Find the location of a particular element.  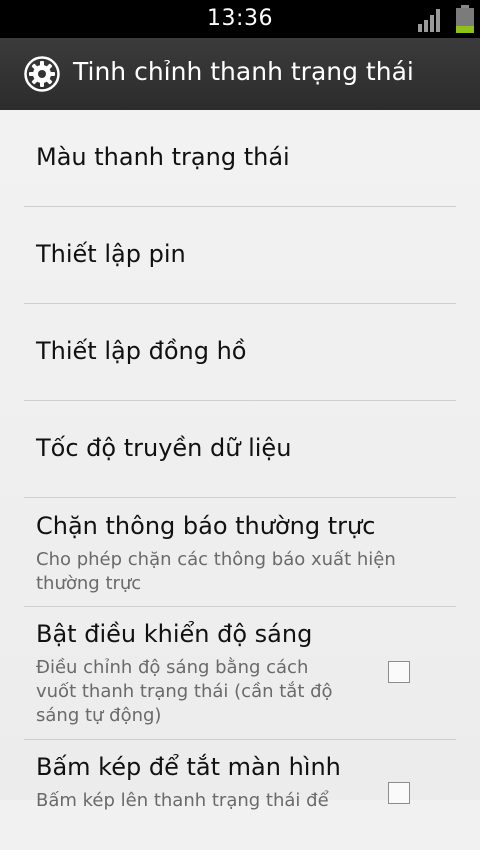

pref-clock-settings: Thiết lập đồng hồ is located at coordinates (240, 352).